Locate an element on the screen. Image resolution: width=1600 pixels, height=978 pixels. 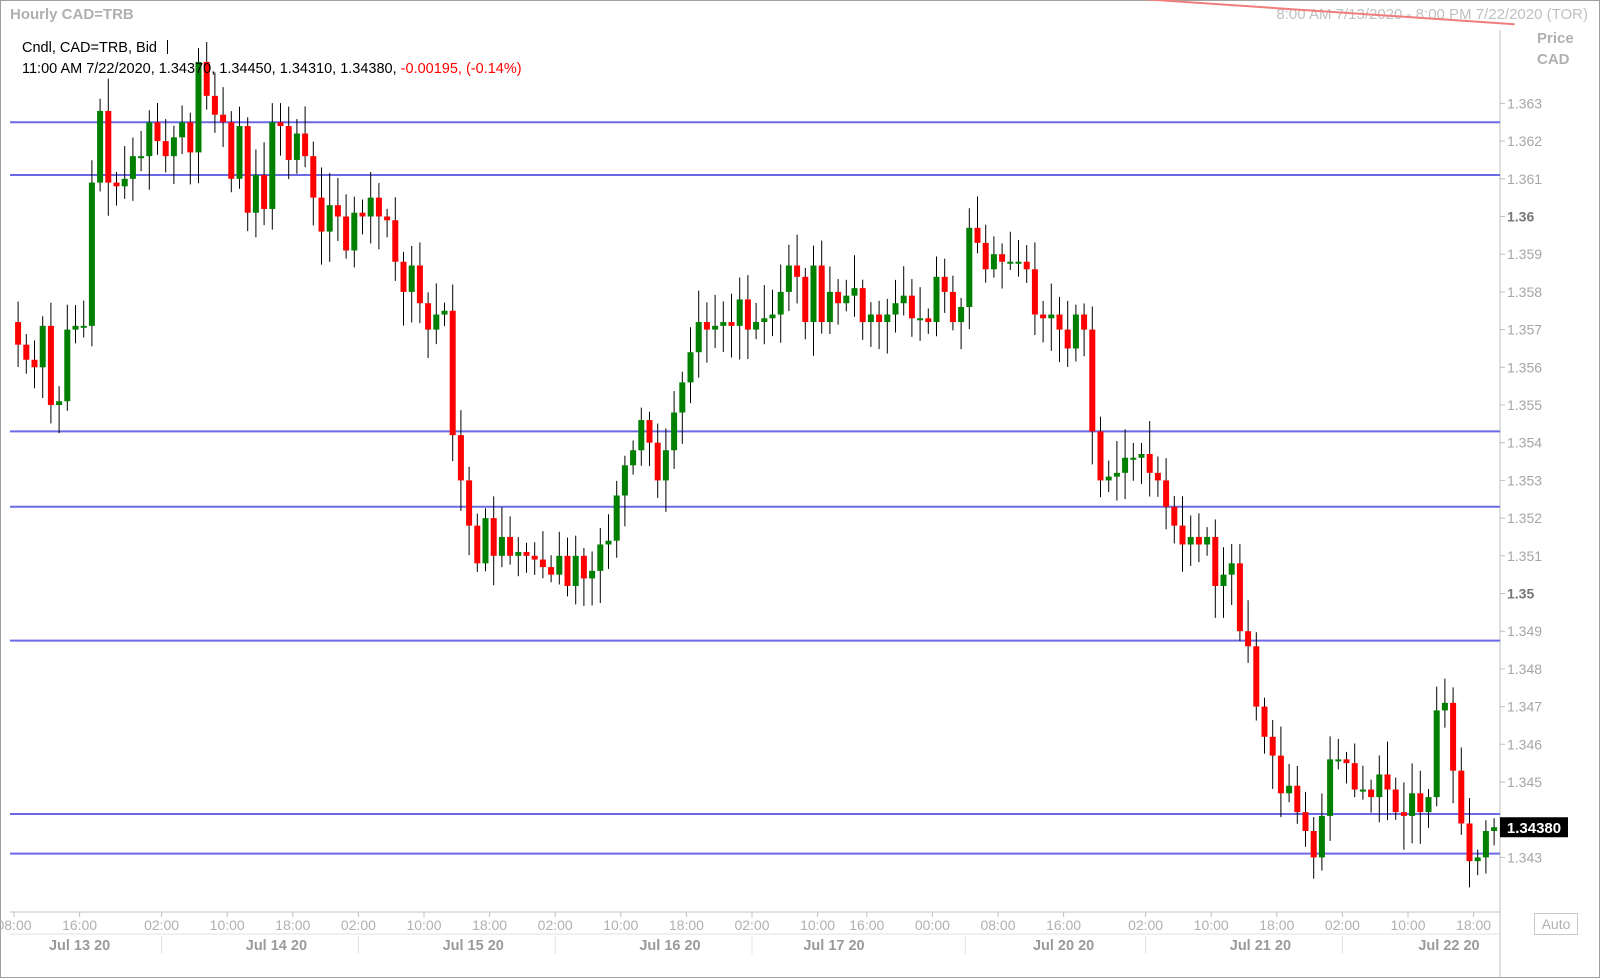
date-label: Jul 15 20 is located at coordinates (473, 946).